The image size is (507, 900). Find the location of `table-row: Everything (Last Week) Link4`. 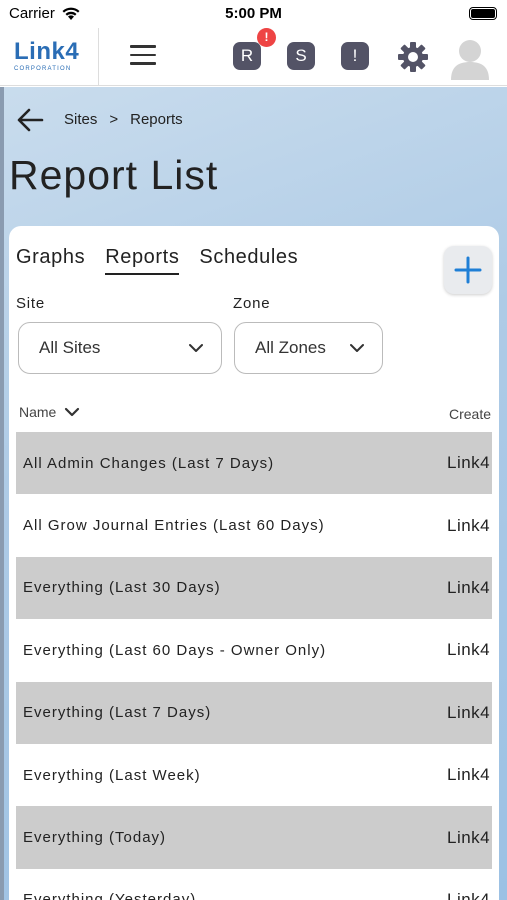

table-row: Everything (Last Week) Link4 is located at coordinates (254, 775).